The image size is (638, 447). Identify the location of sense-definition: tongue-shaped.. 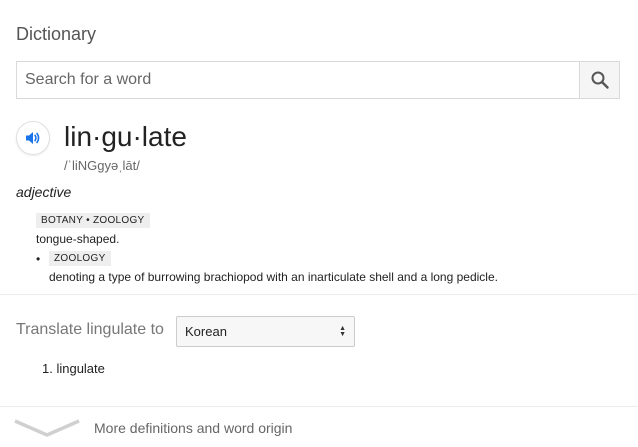
(78, 239).